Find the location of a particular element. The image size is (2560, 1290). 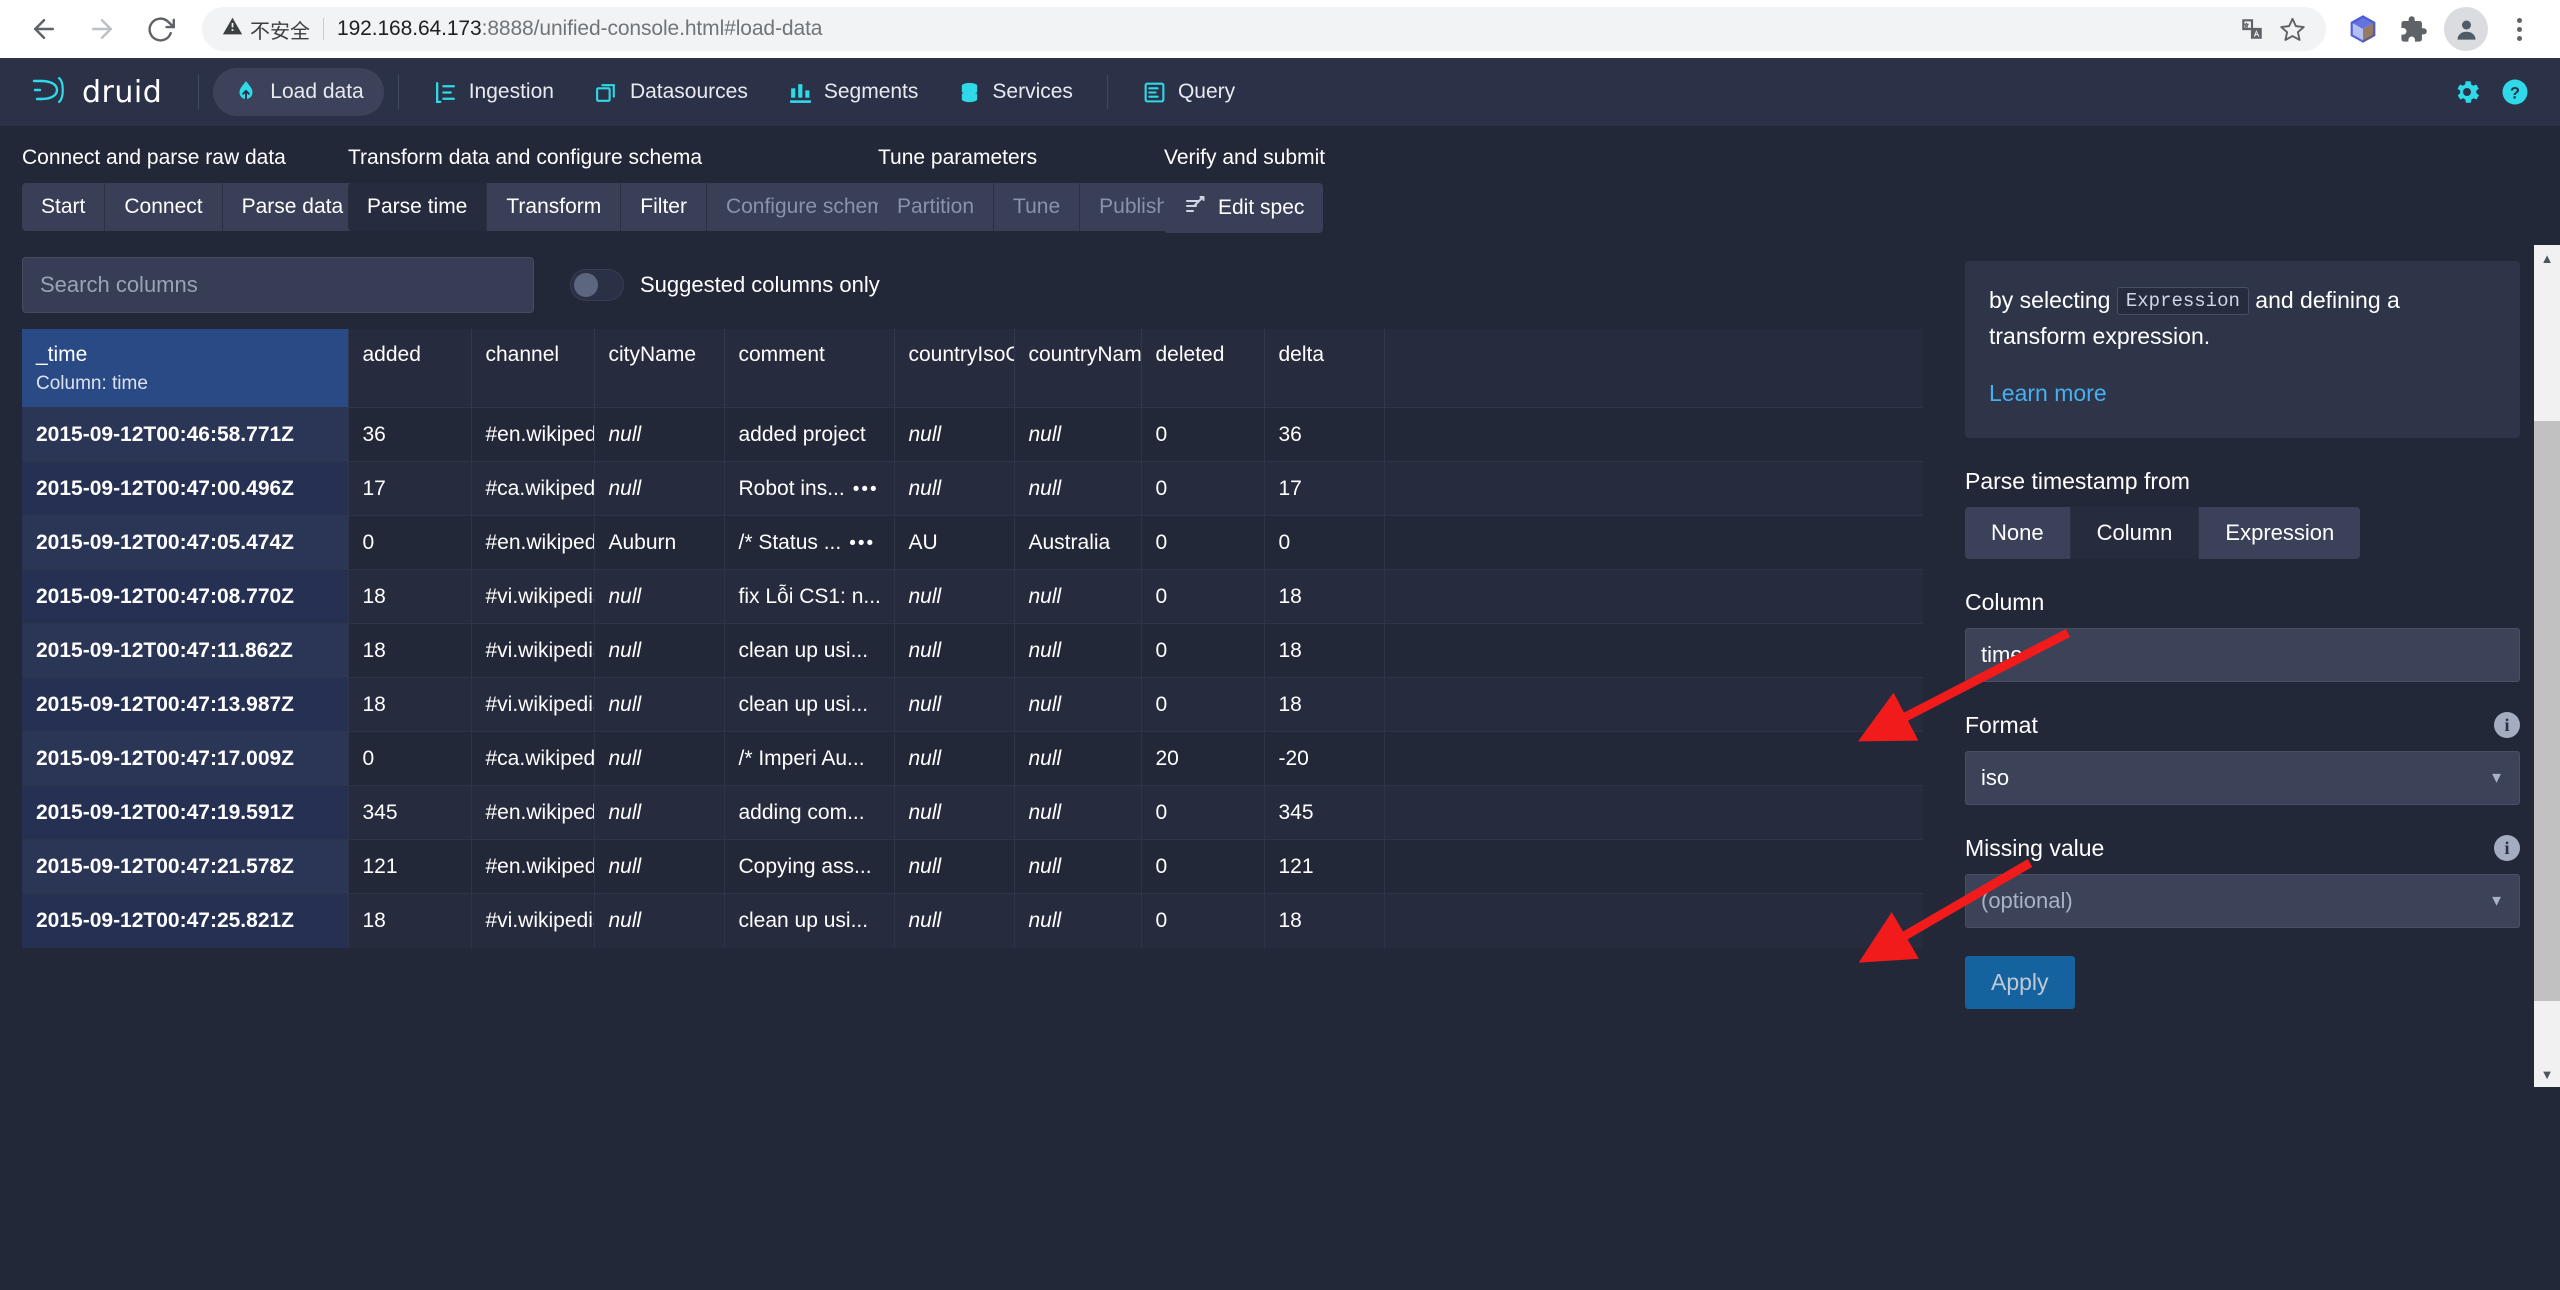

step-button-parse-data: Parse data is located at coordinates (292, 207).